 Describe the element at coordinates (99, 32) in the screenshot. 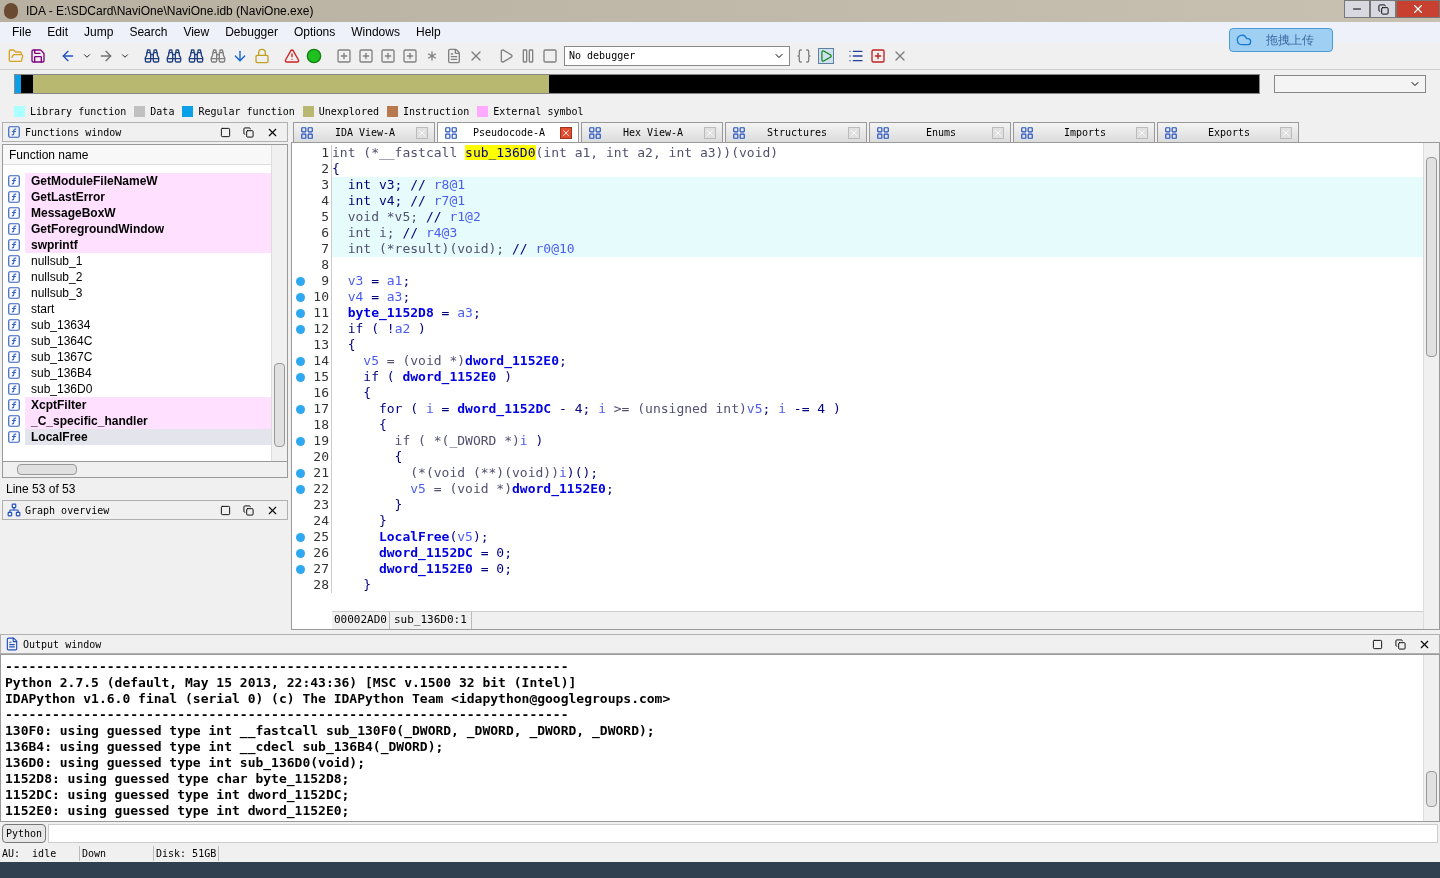

I see `menu-item: Jump` at that location.